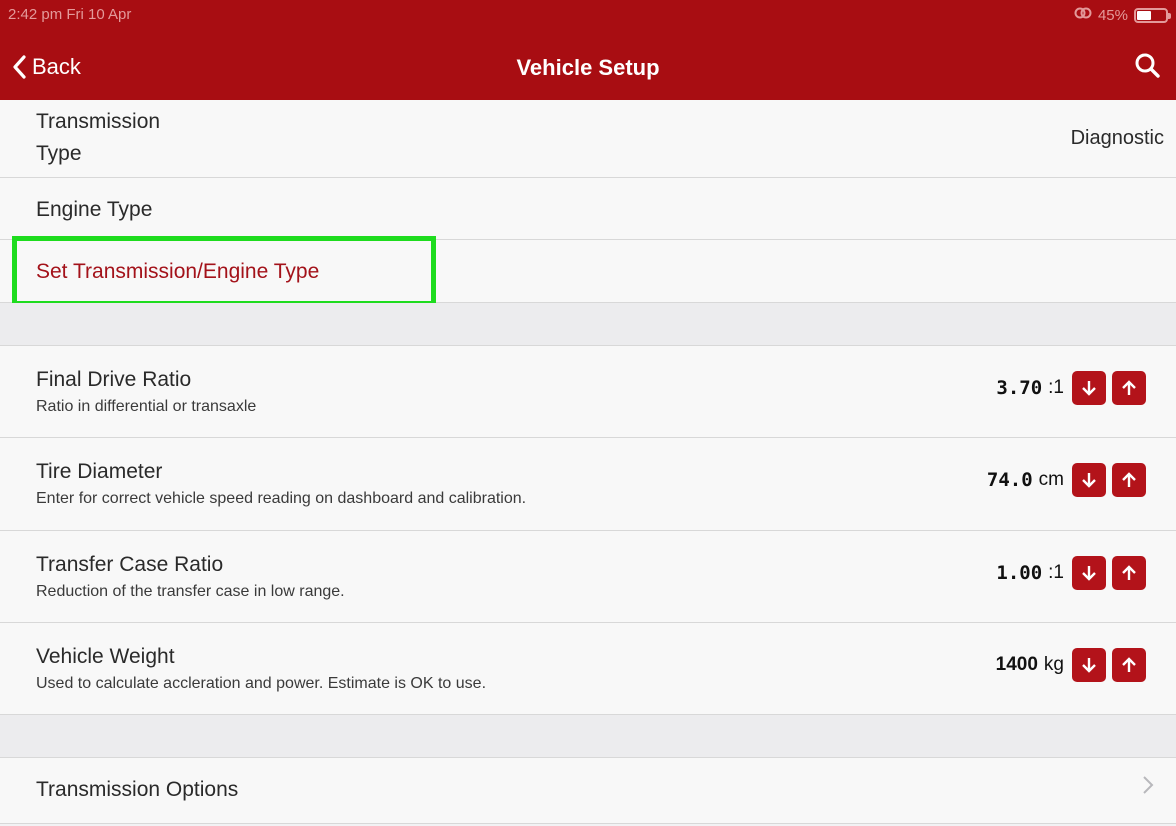 The height and width of the screenshot is (826, 1176). I want to click on final-drive-ratio-unit: :1, so click(1056, 387).